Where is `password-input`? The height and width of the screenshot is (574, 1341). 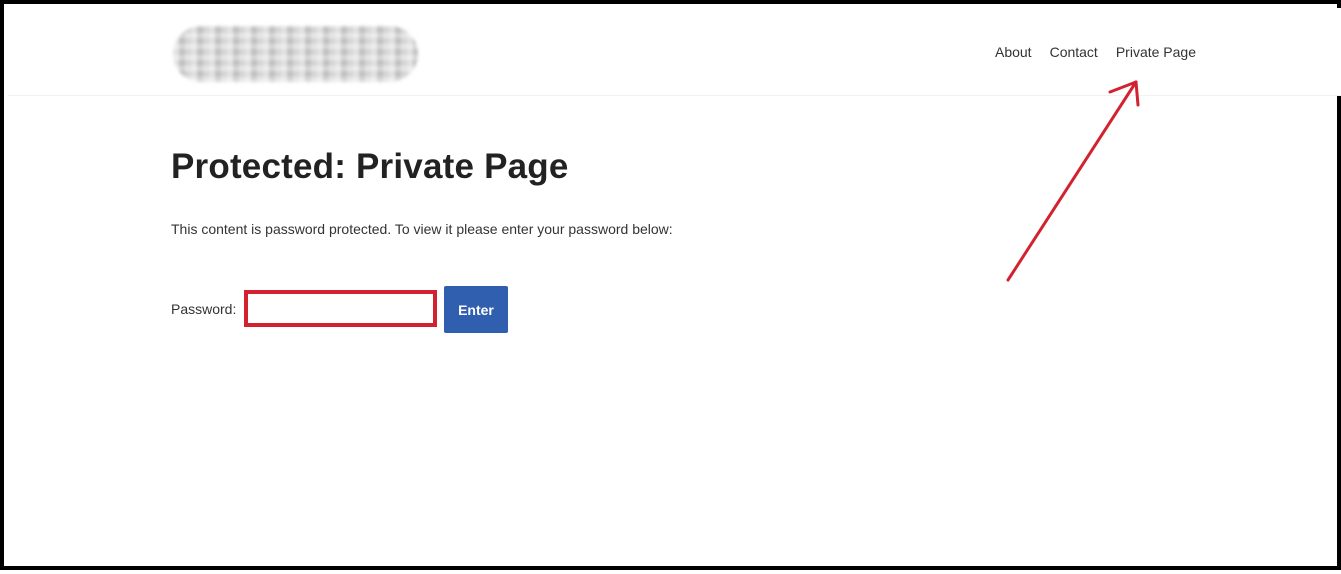
password-input is located at coordinates (340, 308).